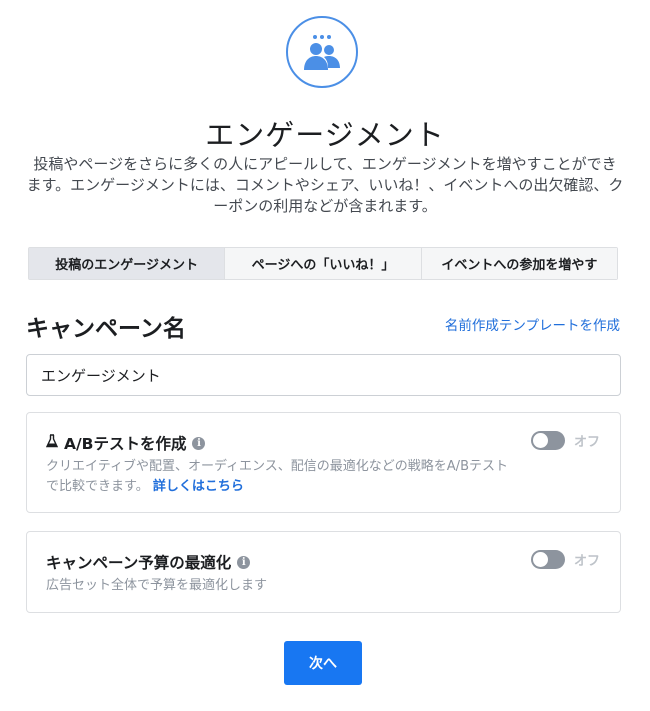 The width and height of the screenshot is (650, 711). I want to click on create-name-template-link: 名前作成テンプレートを作成, so click(532, 324).